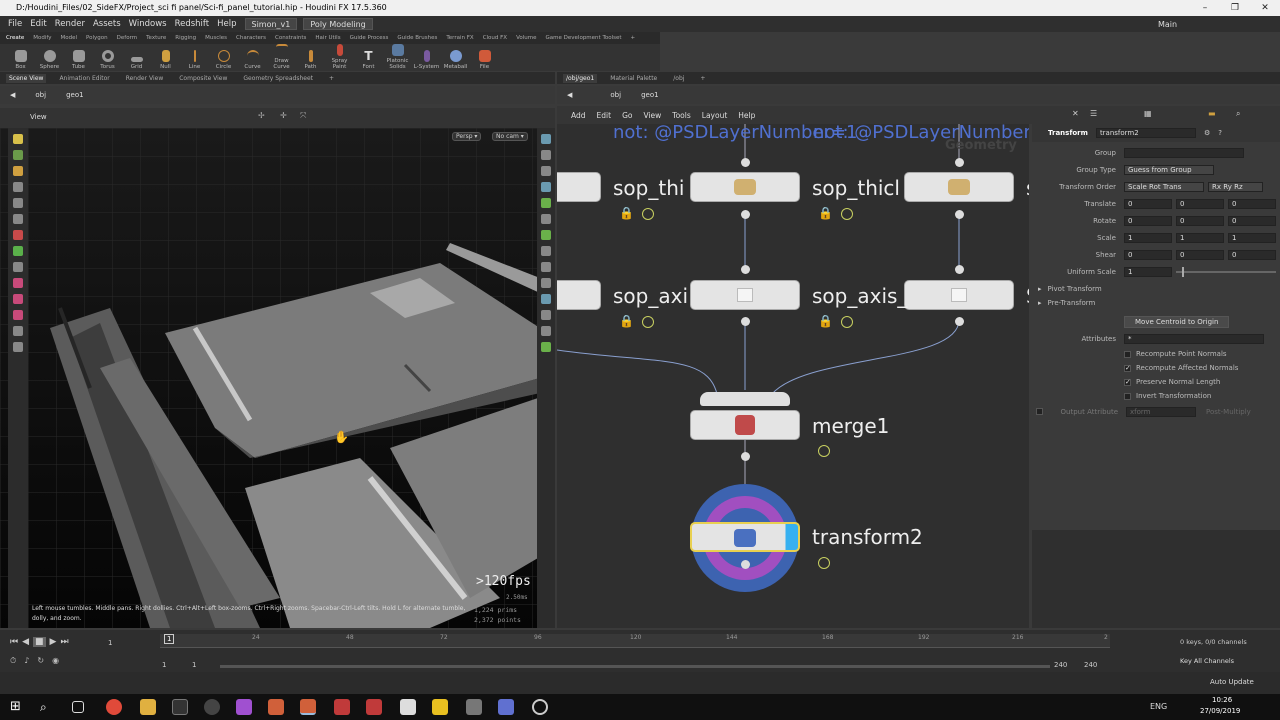 The image size is (1280, 720). What do you see at coordinates (745, 399) in the screenshot?
I see `merge-input-bar` at bounding box center [745, 399].